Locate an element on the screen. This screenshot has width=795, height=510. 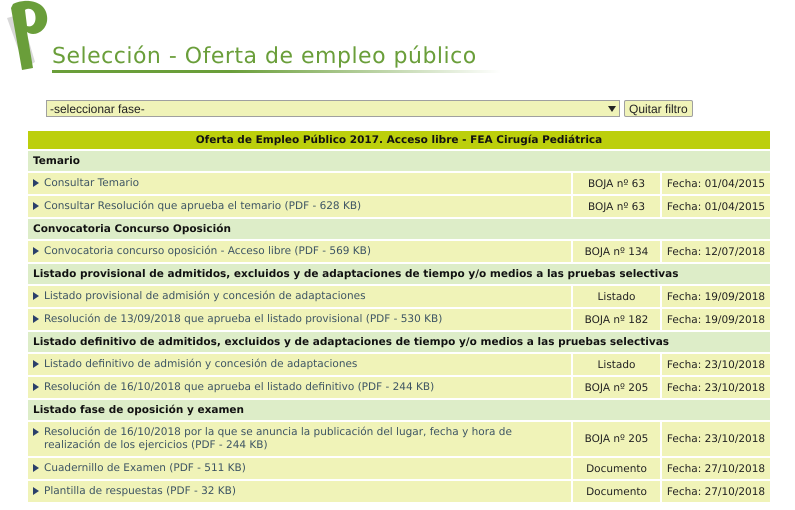
table-title: Oferta de Empleo Público 2017. Acceso libre - FEA Cirugía Pediátrica is located at coordinates (399, 140).